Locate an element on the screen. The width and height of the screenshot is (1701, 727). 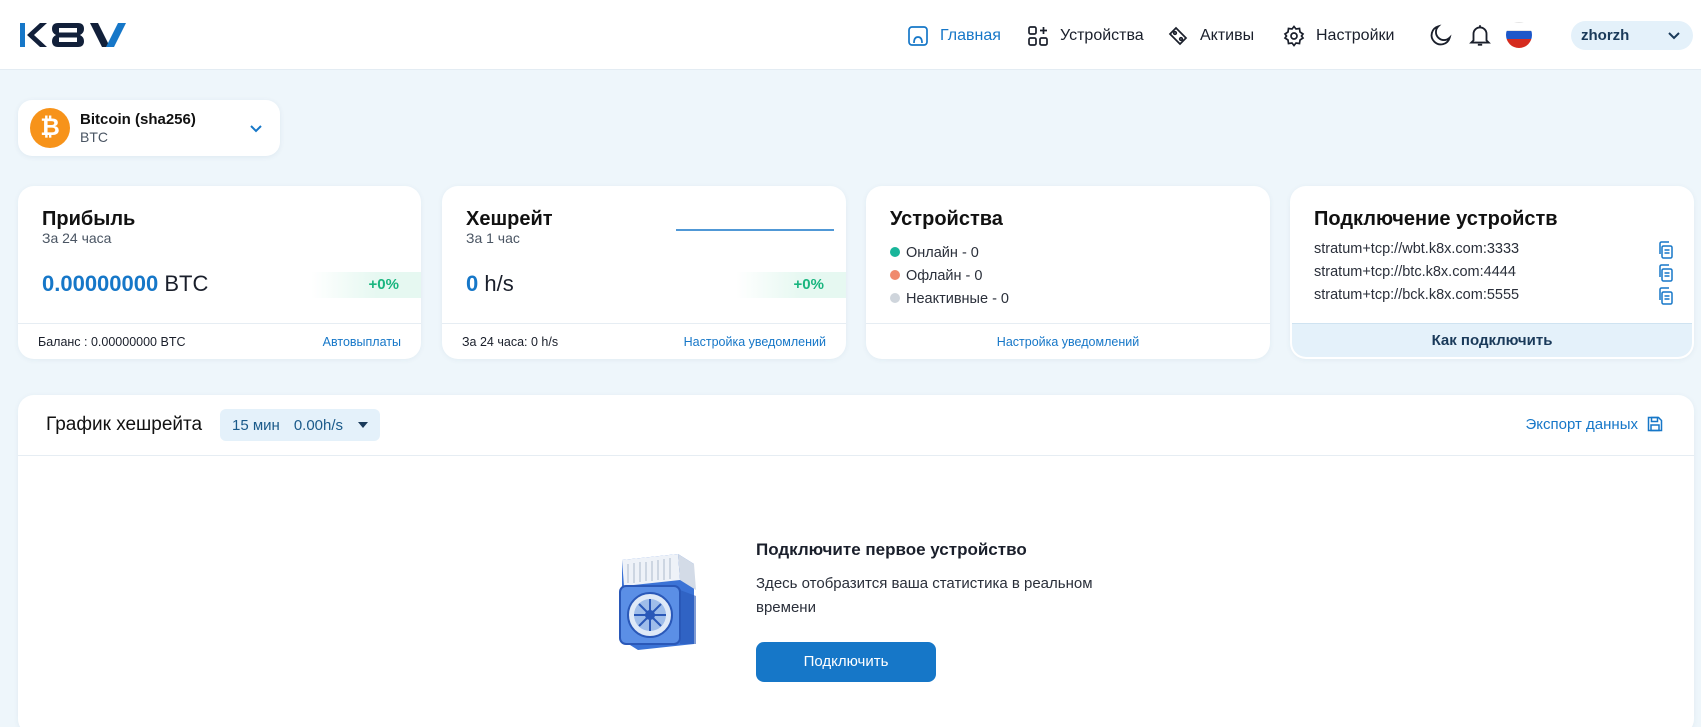
status-online: Онлайн - 0 is located at coordinates (949, 253).